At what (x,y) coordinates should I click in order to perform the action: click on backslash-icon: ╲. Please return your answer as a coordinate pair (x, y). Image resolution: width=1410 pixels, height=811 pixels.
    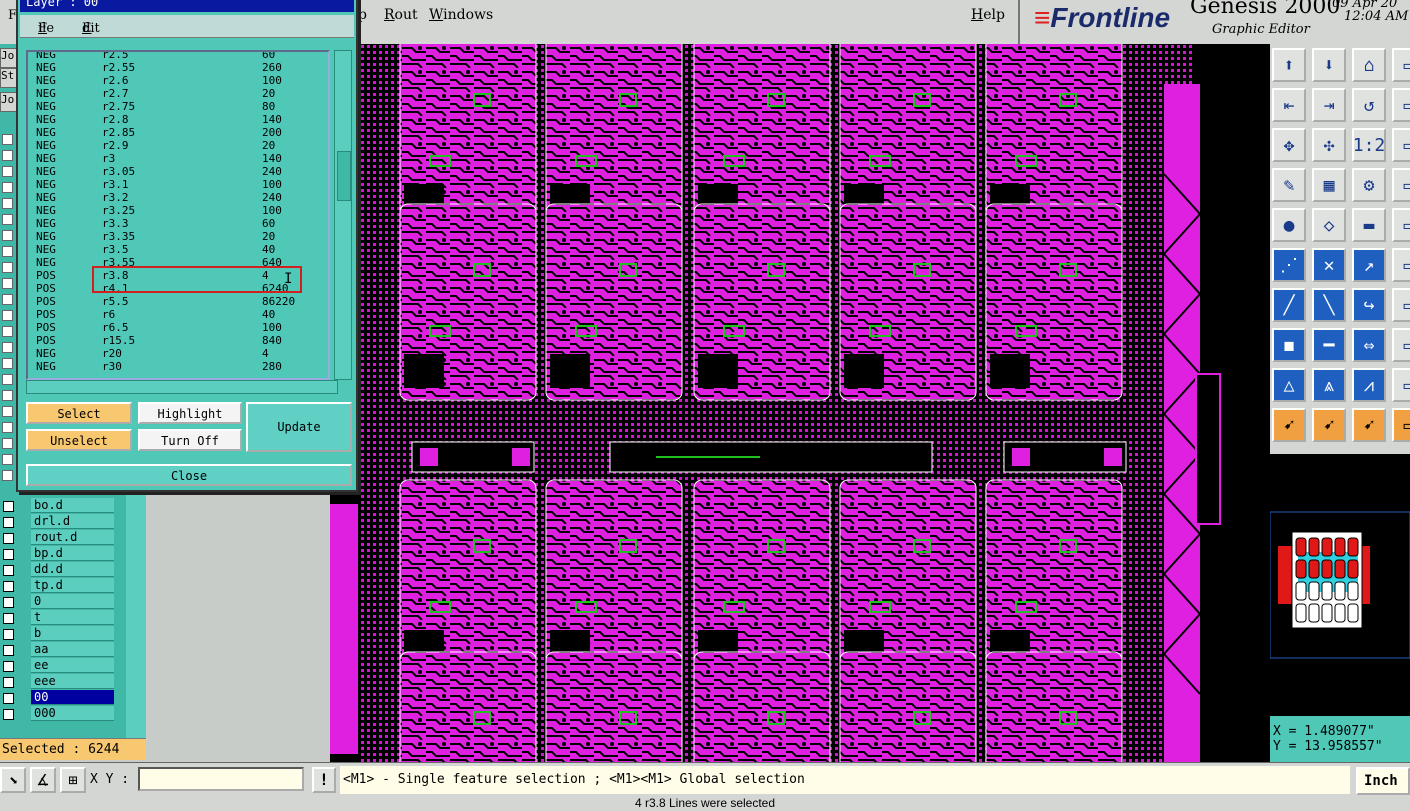
    Looking at the image, I should click on (1329, 305).